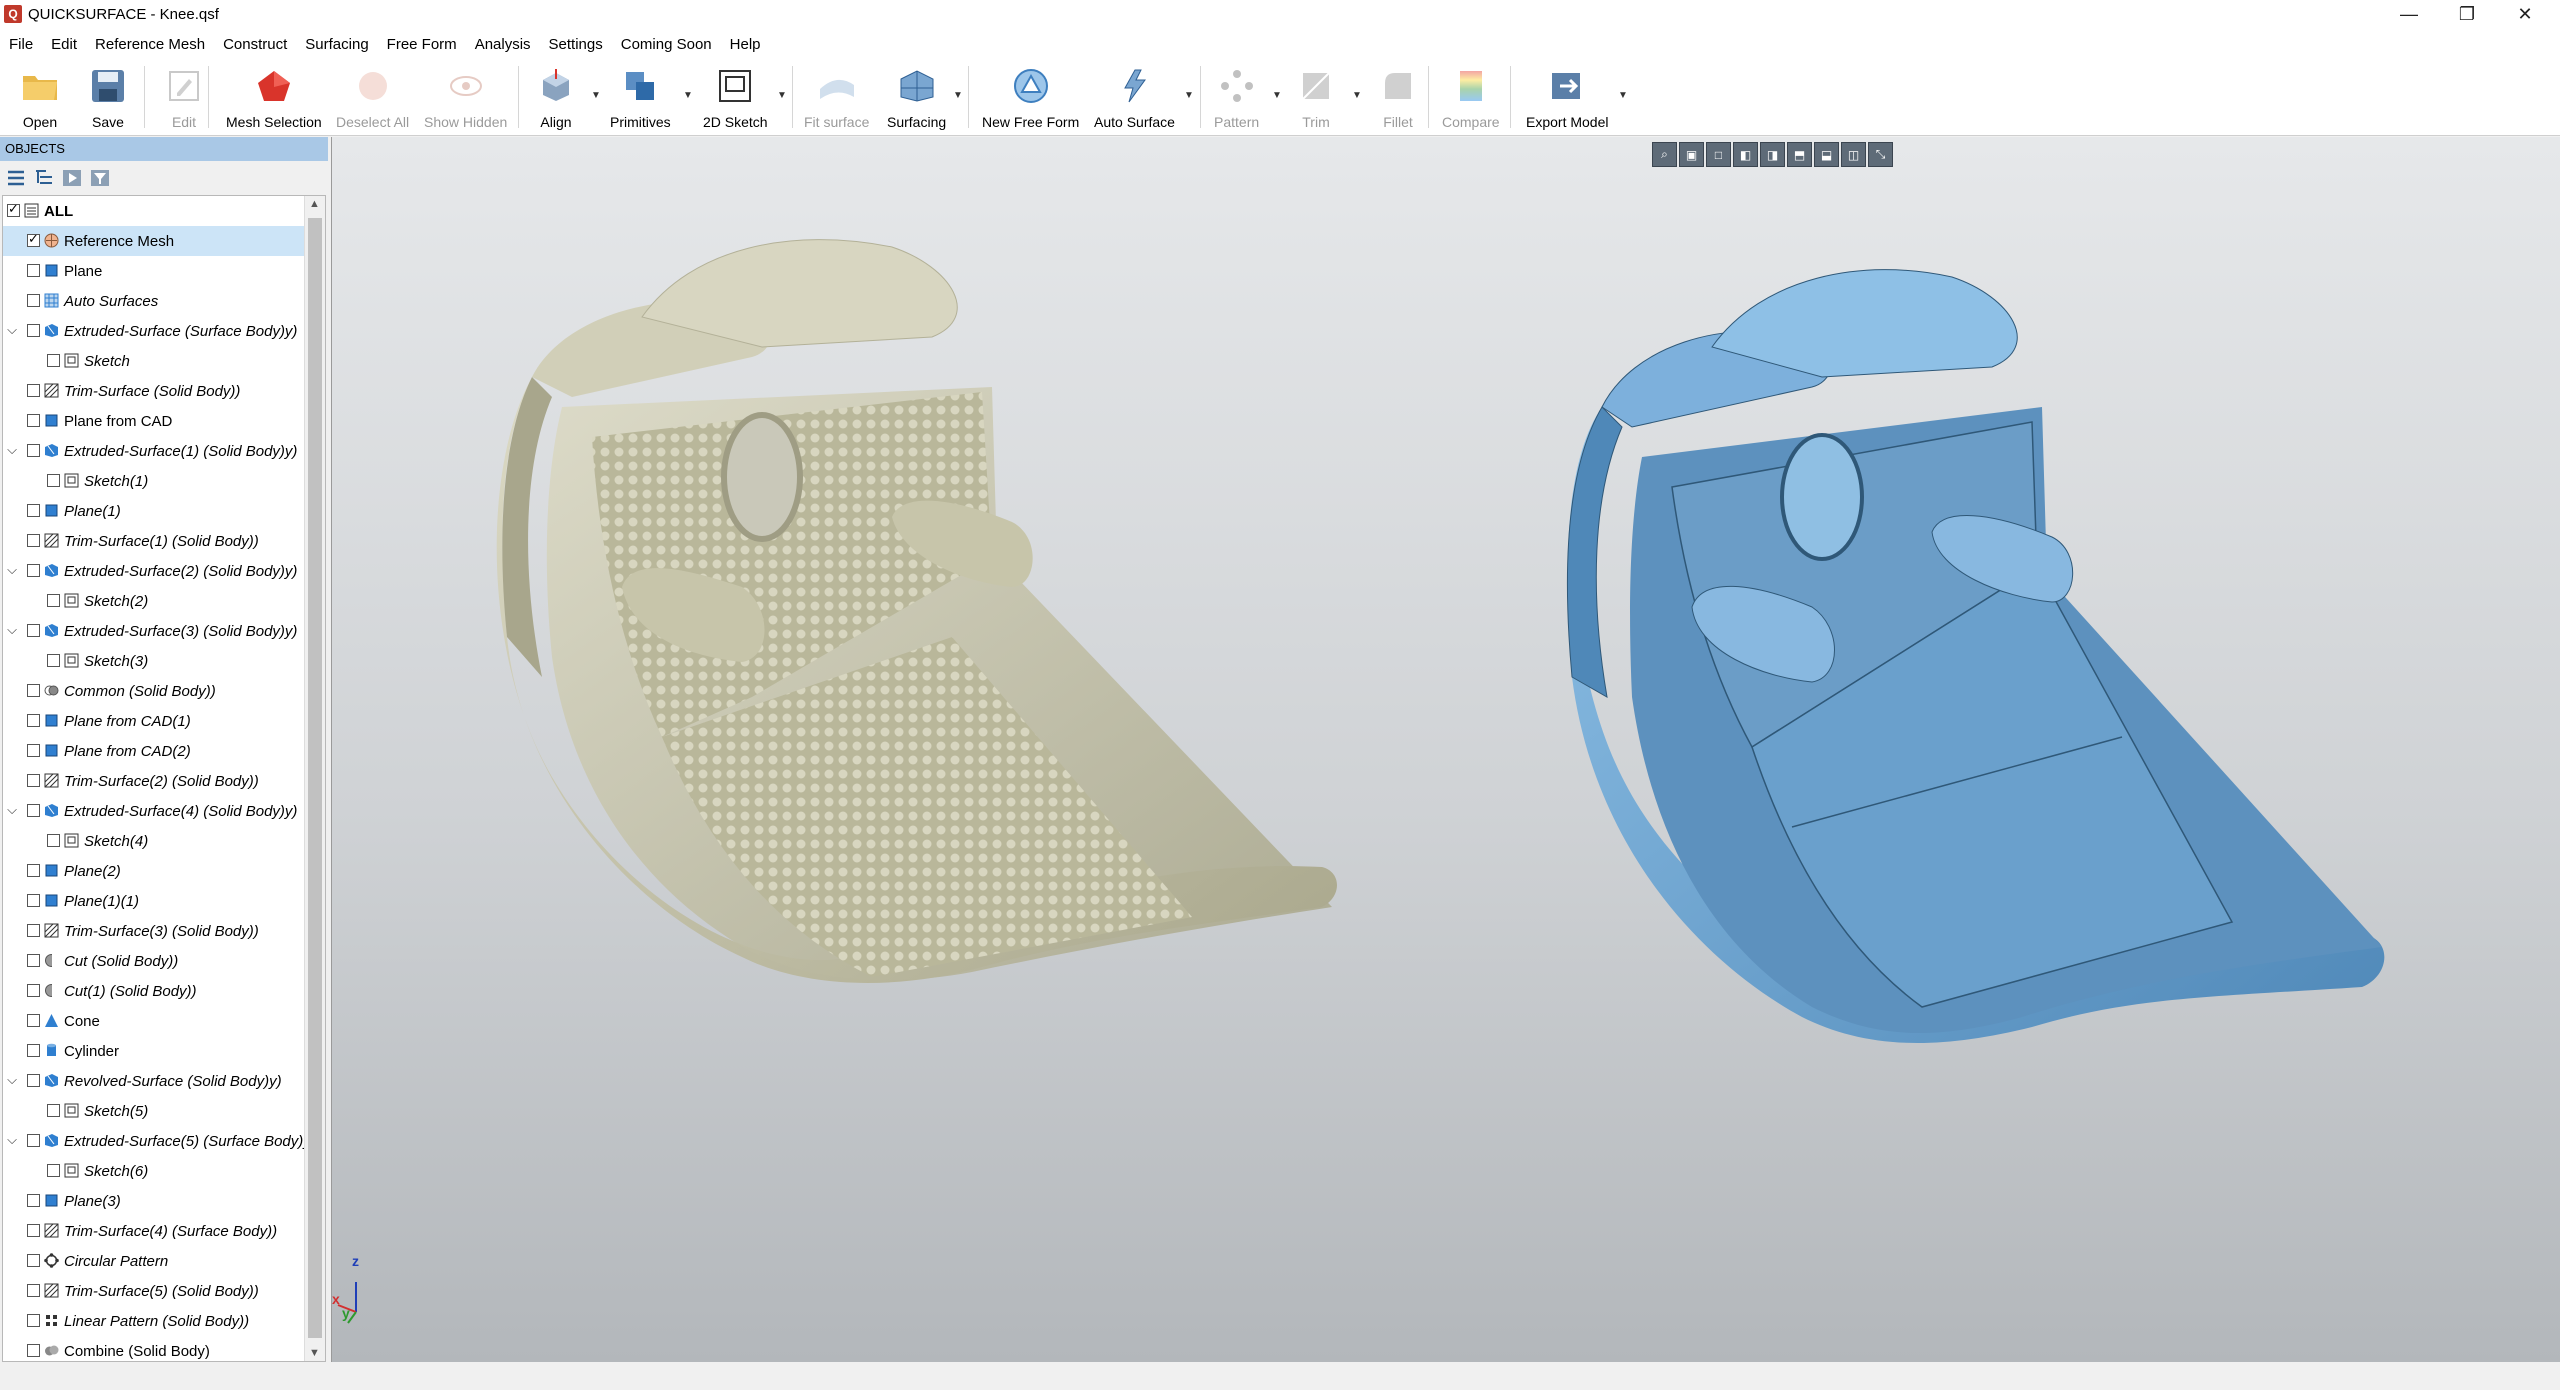  Describe the element at coordinates (154, 721) in the screenshot. I see `tree-item: Plane from CAD(1)` at that location.